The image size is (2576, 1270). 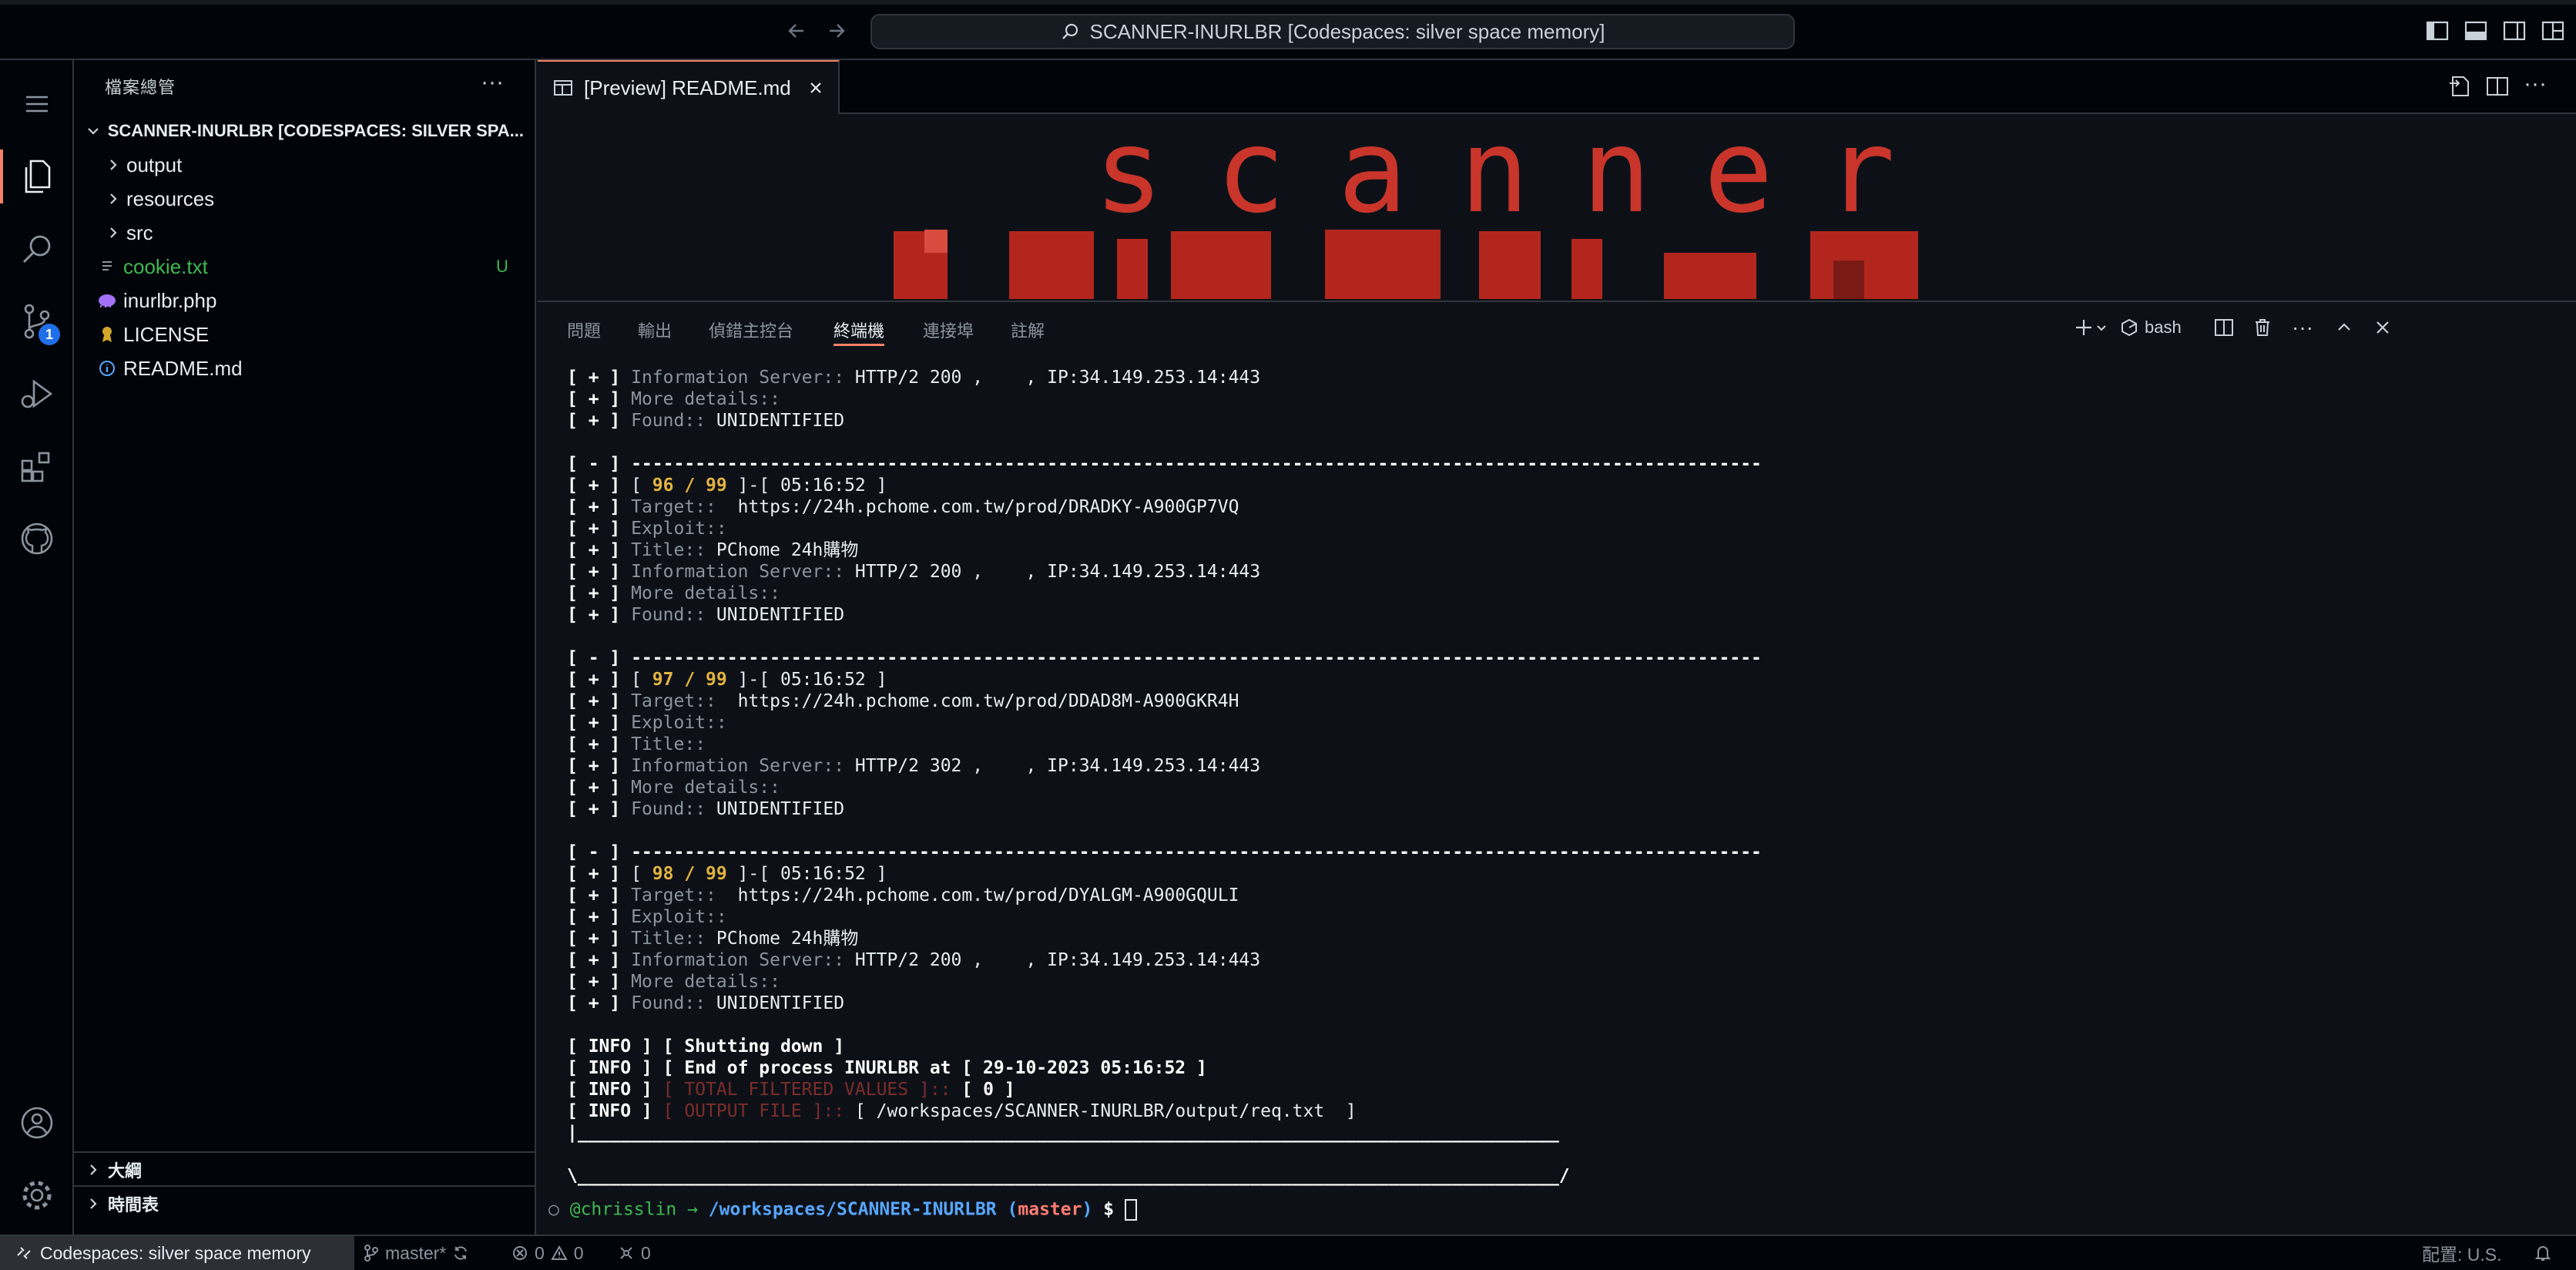 I want to click on text-file-icon, so click(x=107, y=267).